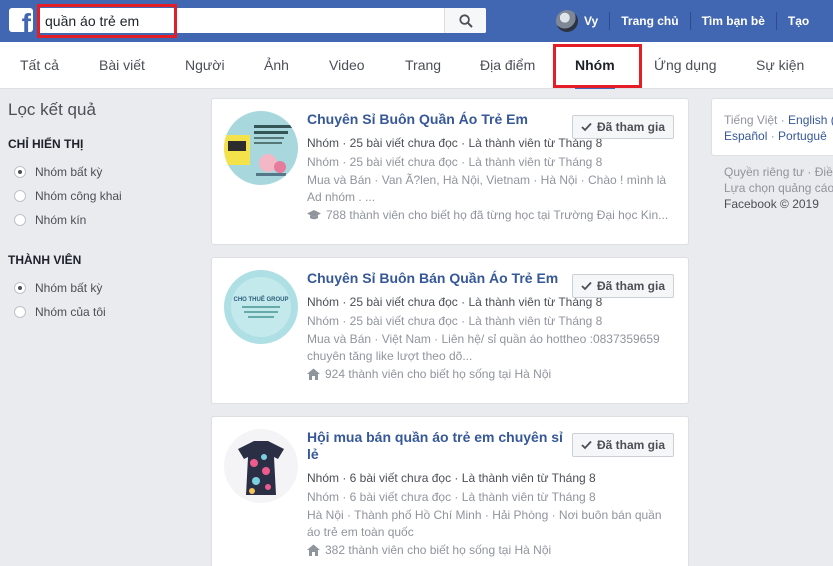  Describe the element at coordinates (595, 65) in the screenshot. I see `tab-groups: Nhóm` at that location.